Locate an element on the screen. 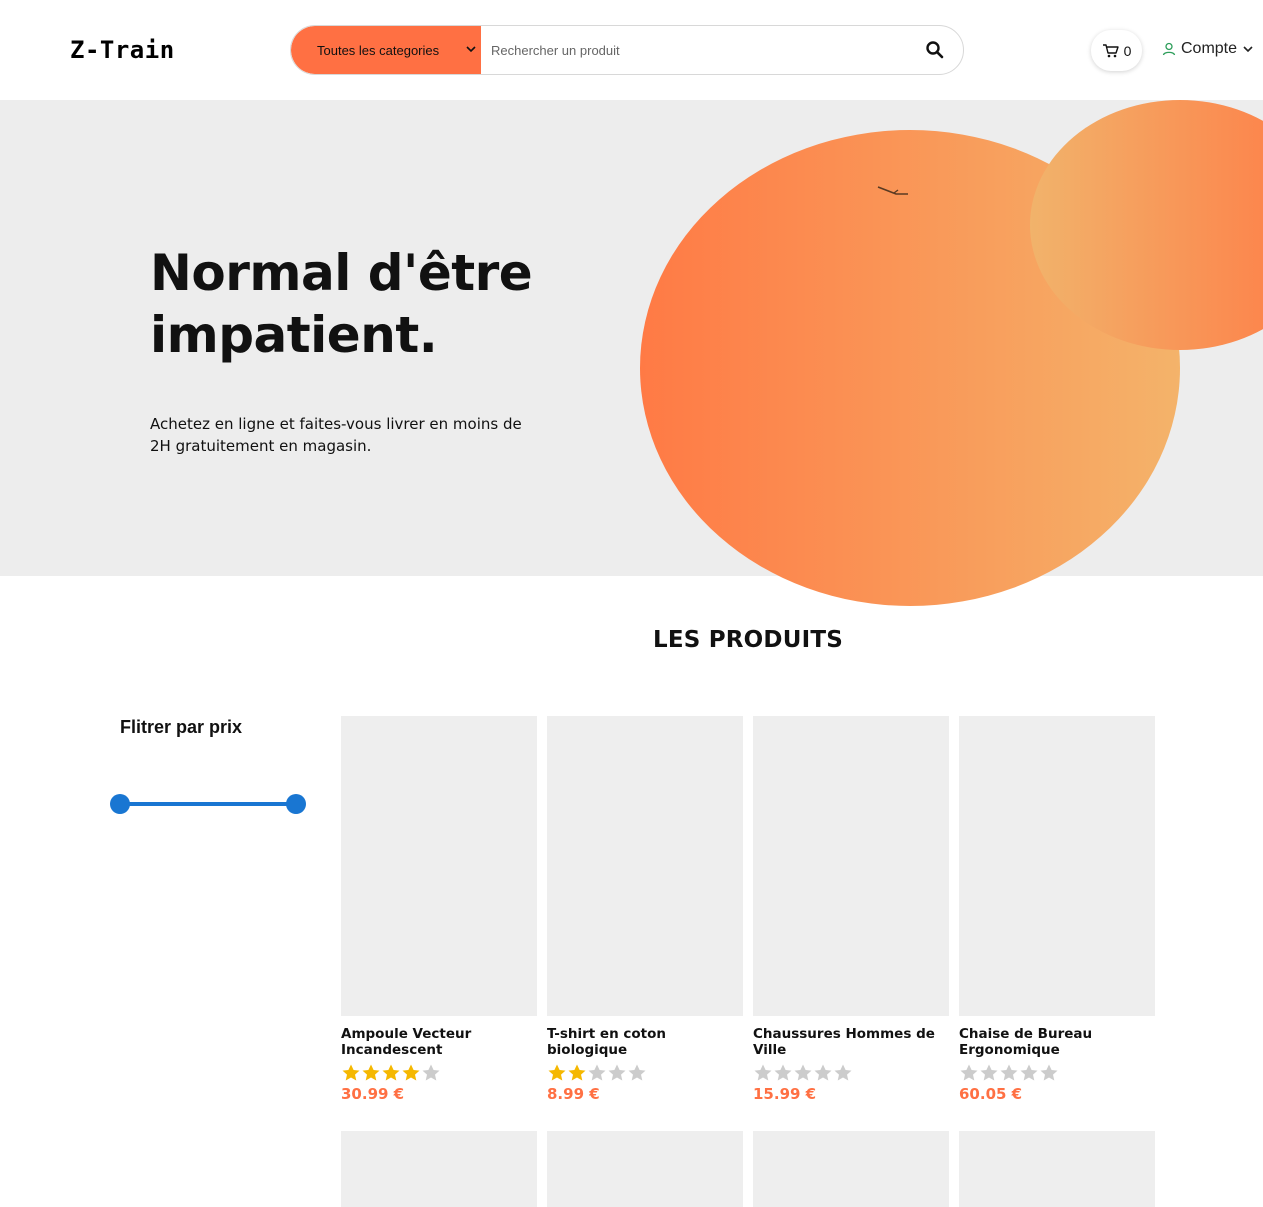 The width and height of the screenshot is (1263, 1207). product-card: Chaussures Hommes de Ville 15.99 € is located at coordinates (851, 909).